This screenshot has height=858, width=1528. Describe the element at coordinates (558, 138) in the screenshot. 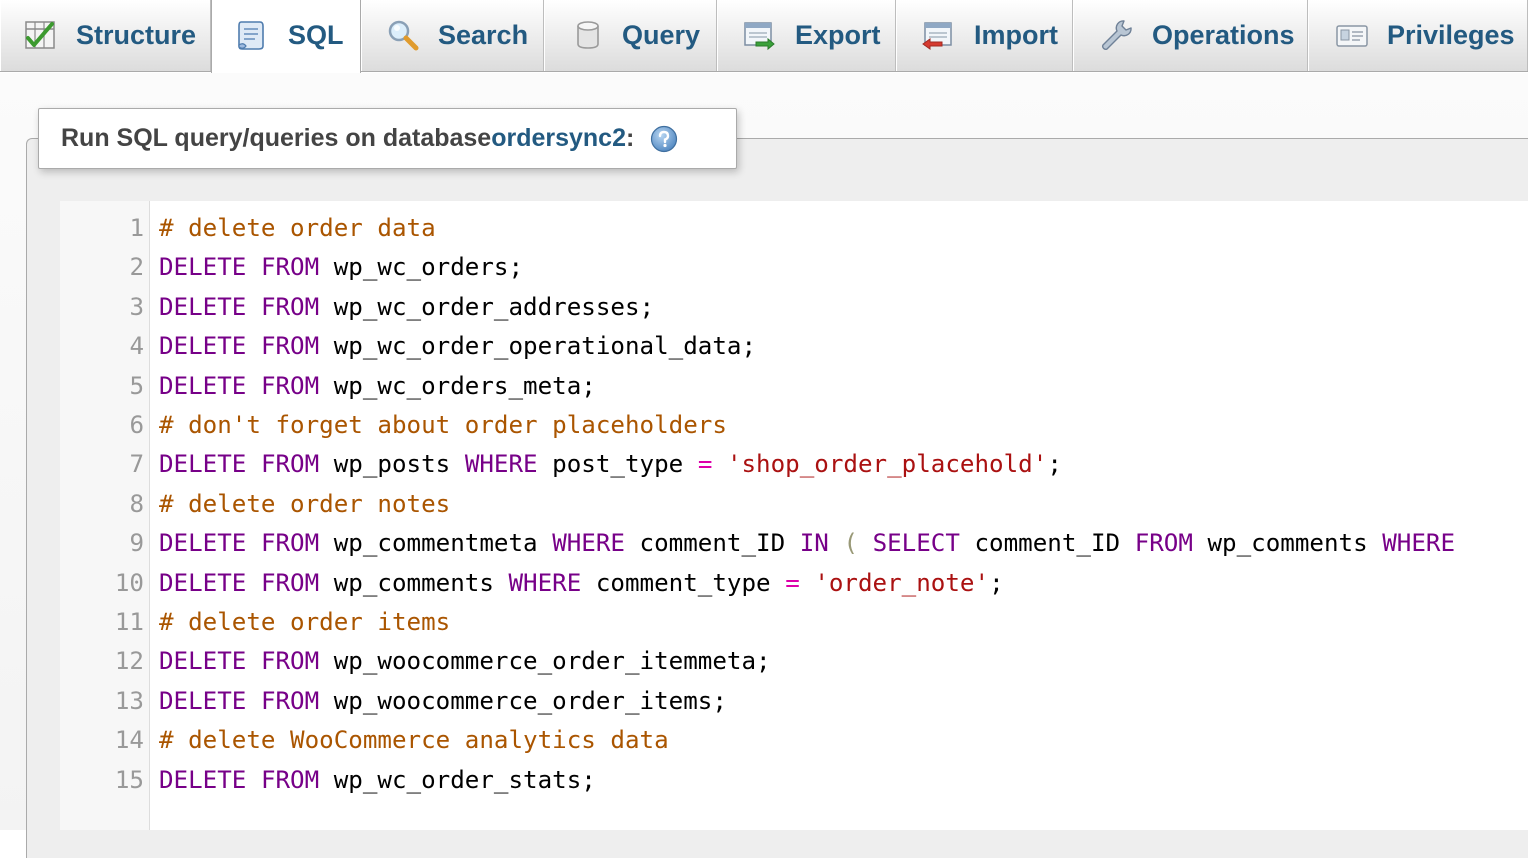

I see `database-name: ordersync2` at that location.